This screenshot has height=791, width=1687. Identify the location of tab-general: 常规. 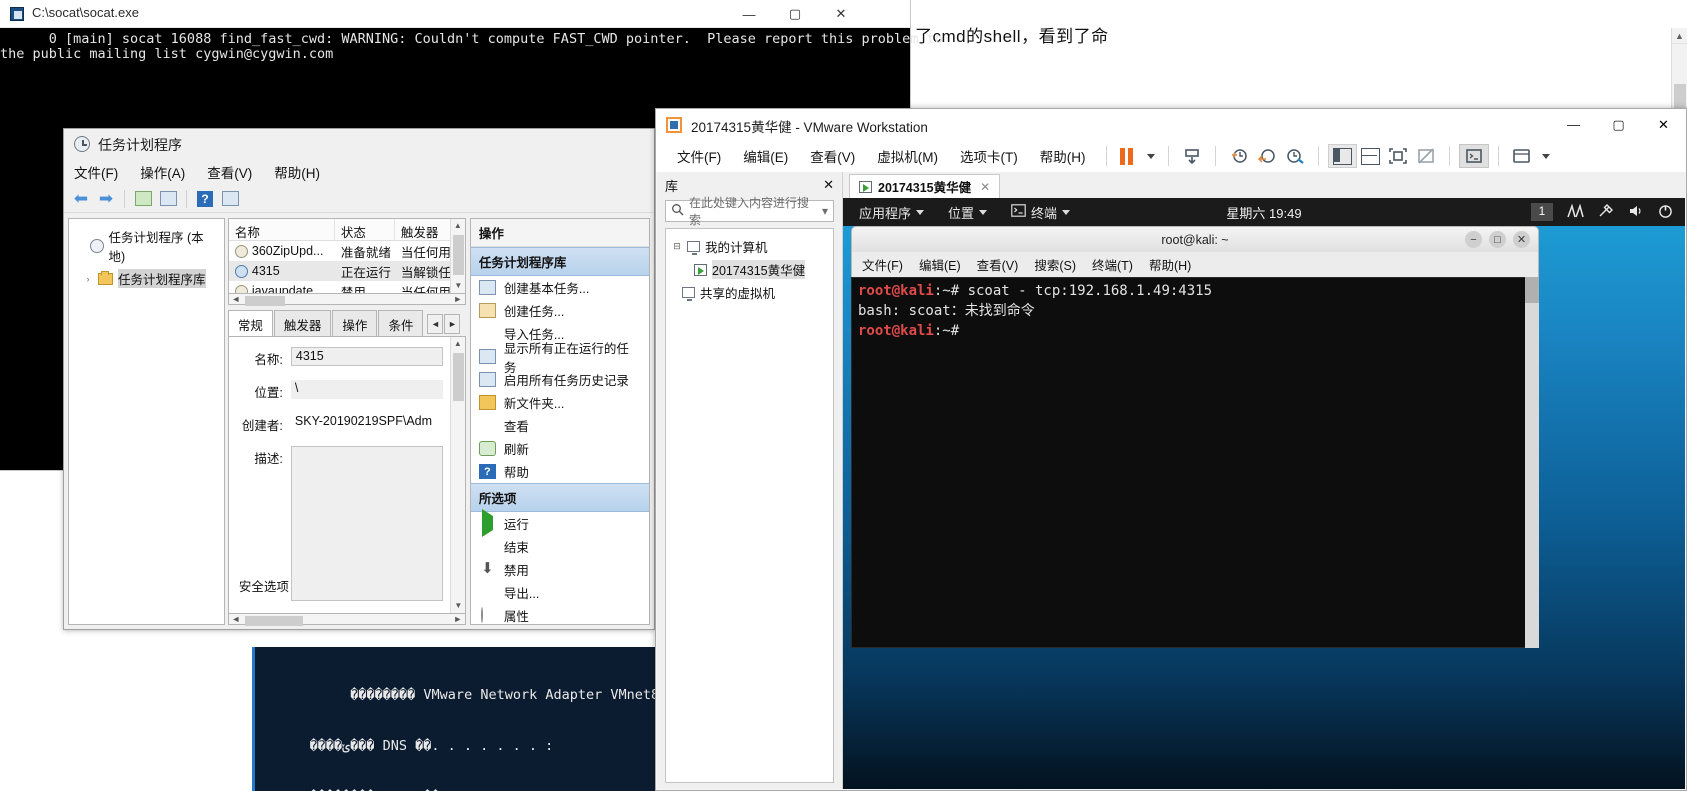
(250, 324).